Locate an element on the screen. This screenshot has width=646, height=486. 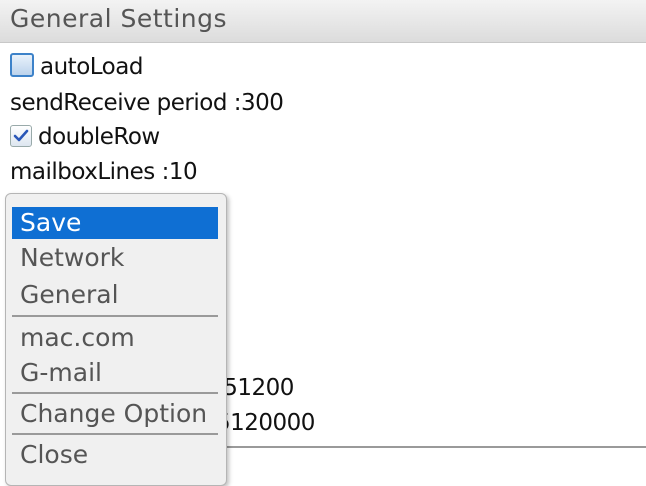
menu-item-network: Network is located at coordinates (115, 258).